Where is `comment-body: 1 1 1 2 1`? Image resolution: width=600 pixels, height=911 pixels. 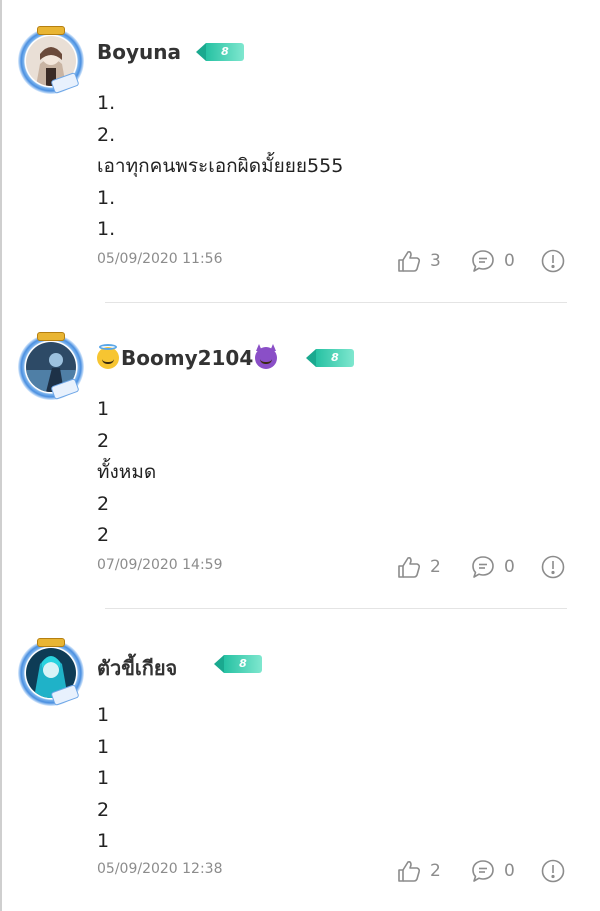 comment-body: 1 1 1 2 1 is located at coordinates (103, 779).